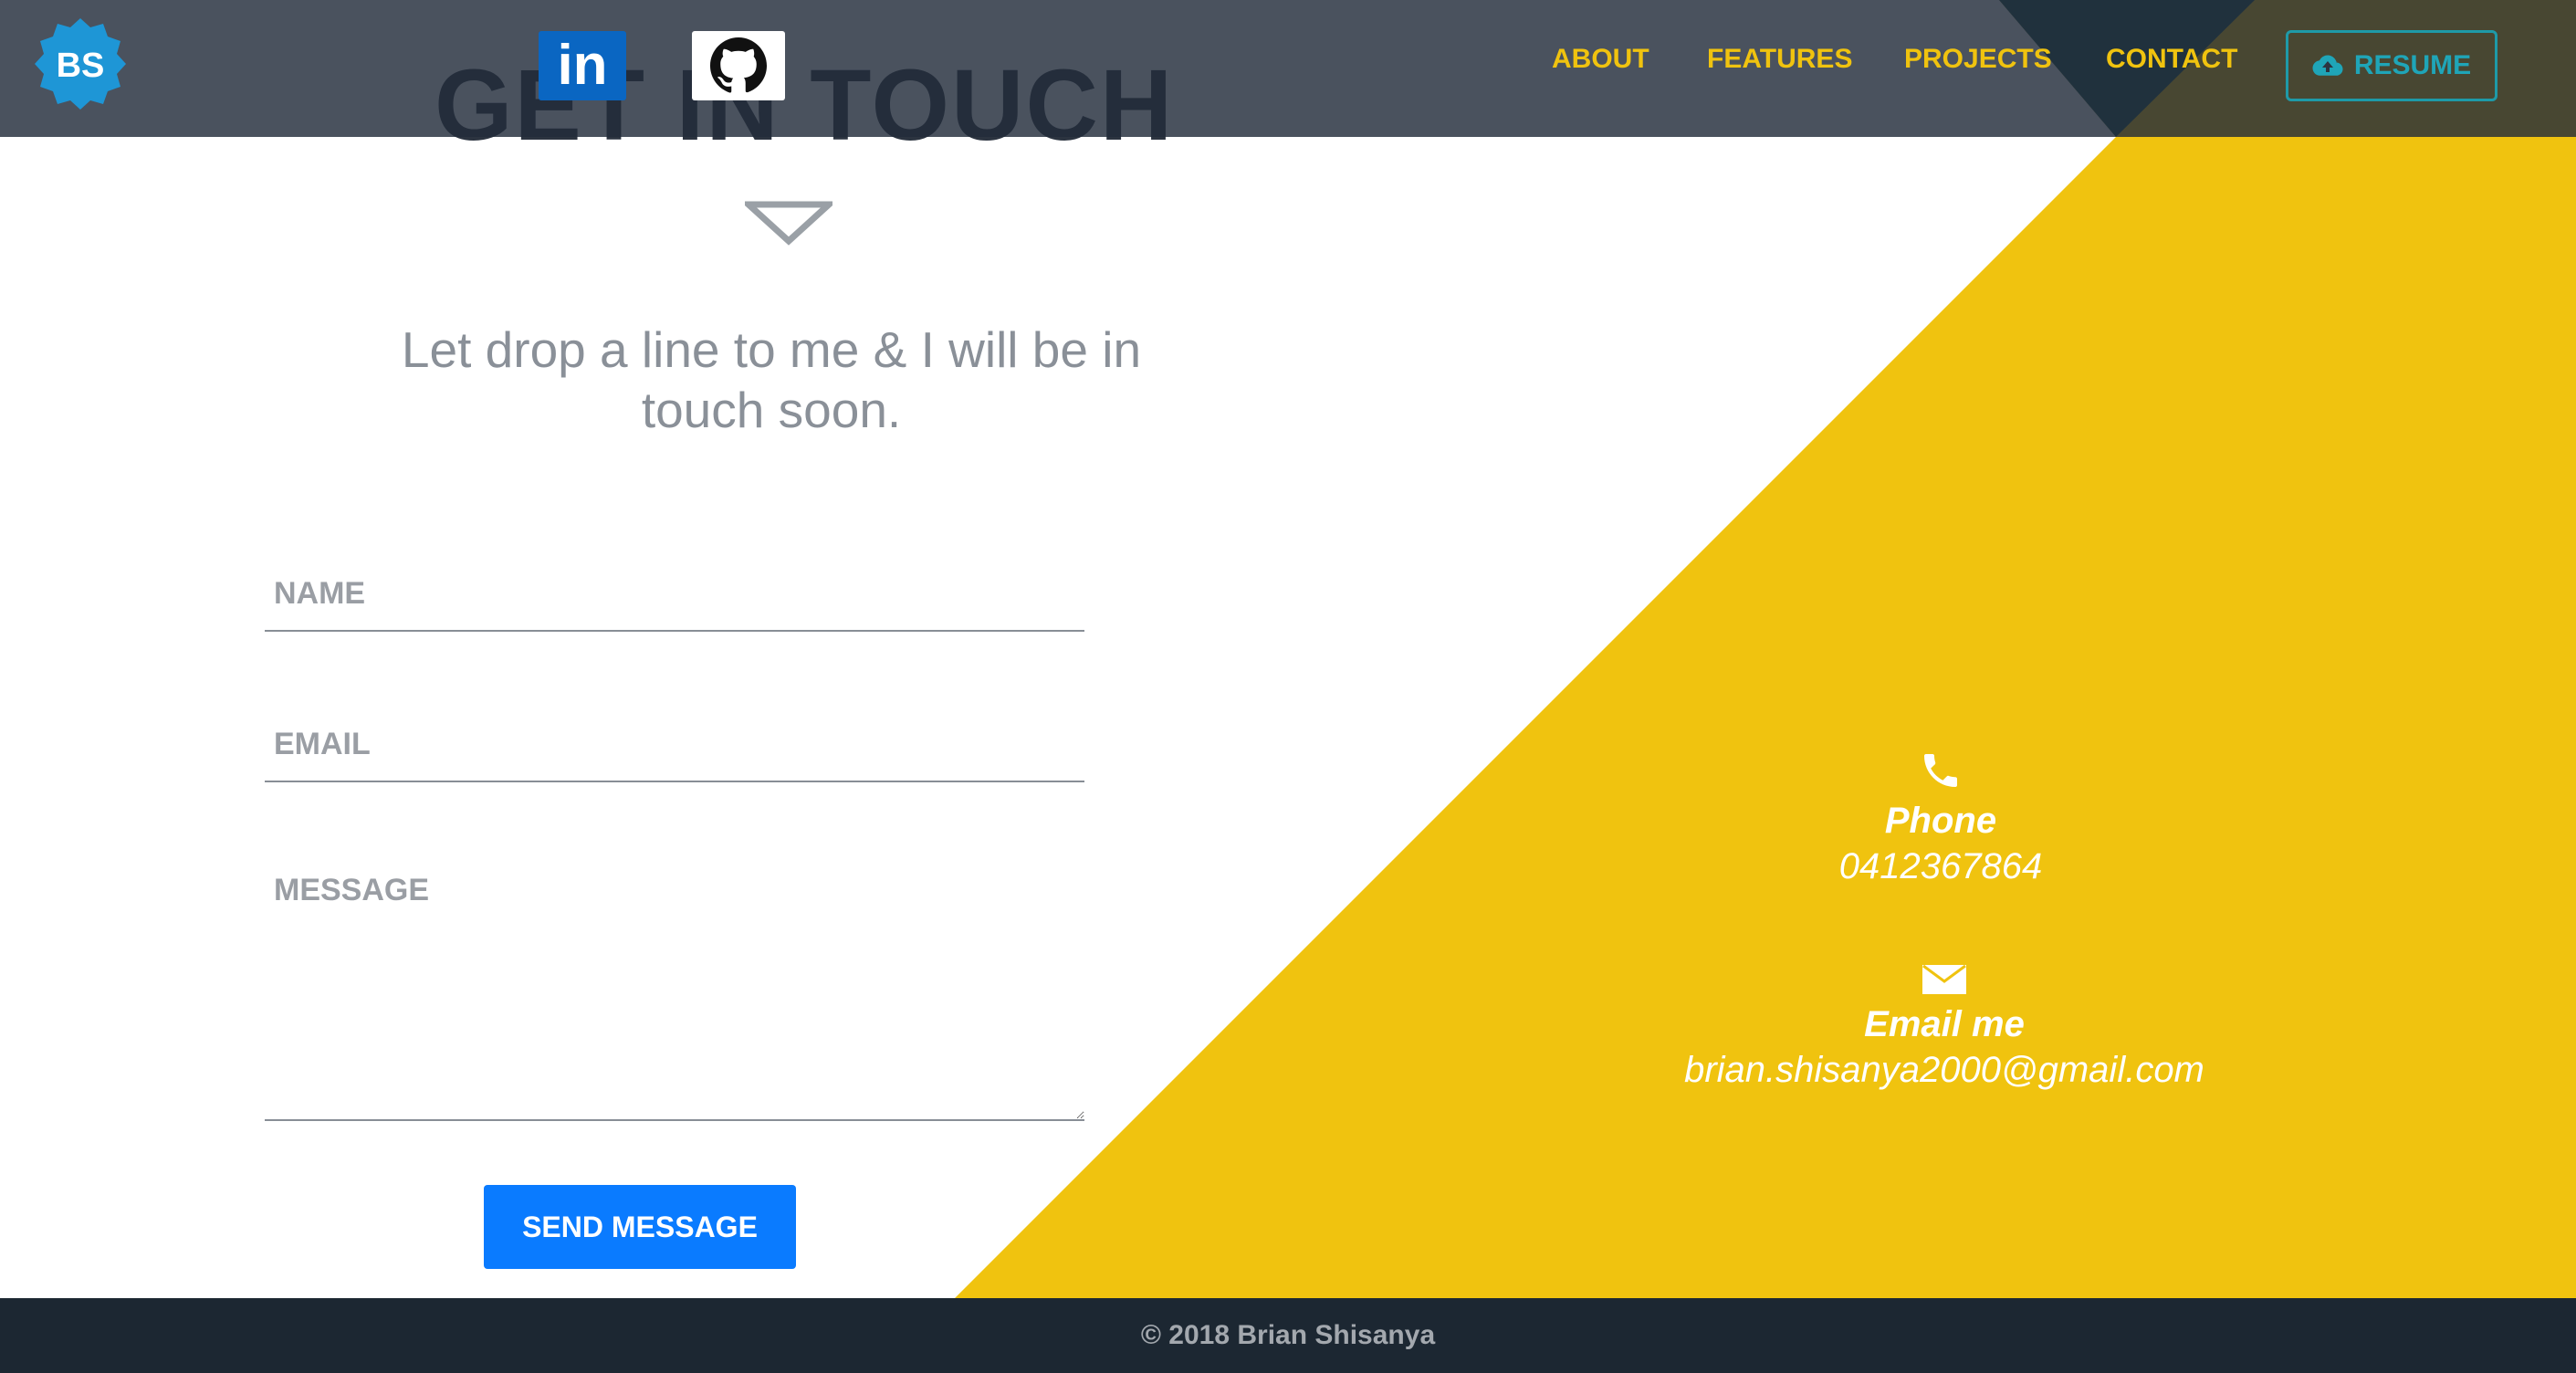 This screenshot has height=1373, width=2576. Describe the element at coordinates (582, 65) in the screenshot. I see `linkedin-icon: in` at that location.